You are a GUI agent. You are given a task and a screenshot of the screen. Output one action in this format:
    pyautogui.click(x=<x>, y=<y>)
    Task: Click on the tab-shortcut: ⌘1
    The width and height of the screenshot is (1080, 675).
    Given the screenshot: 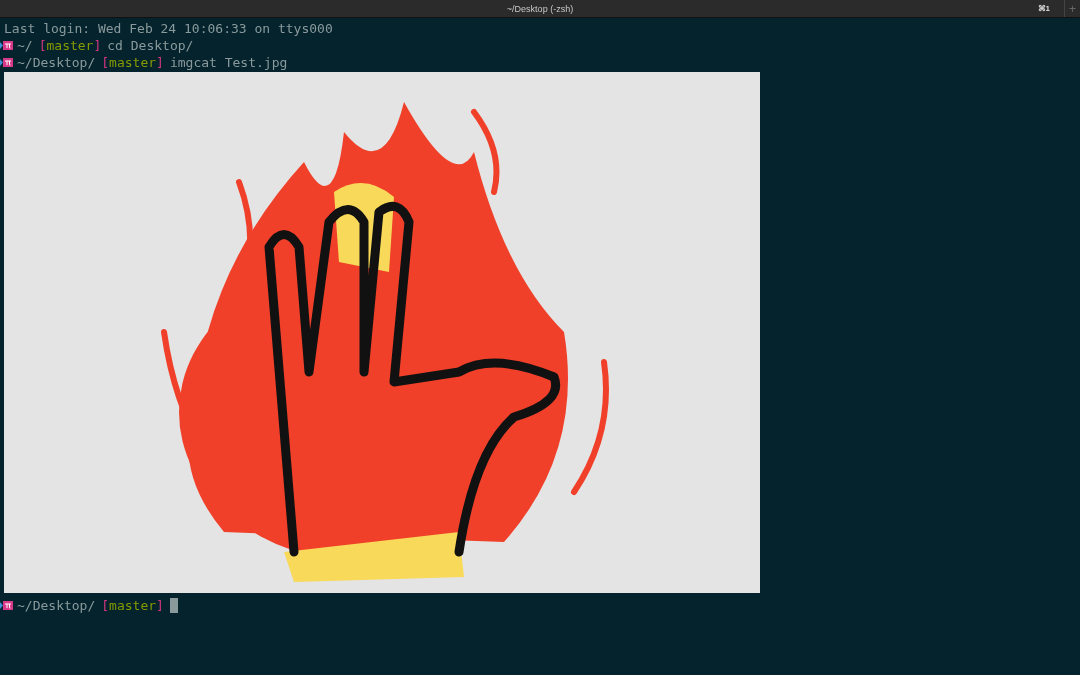 What is the action you would take?
    pyautogui.click(x=1043, y=8)
    